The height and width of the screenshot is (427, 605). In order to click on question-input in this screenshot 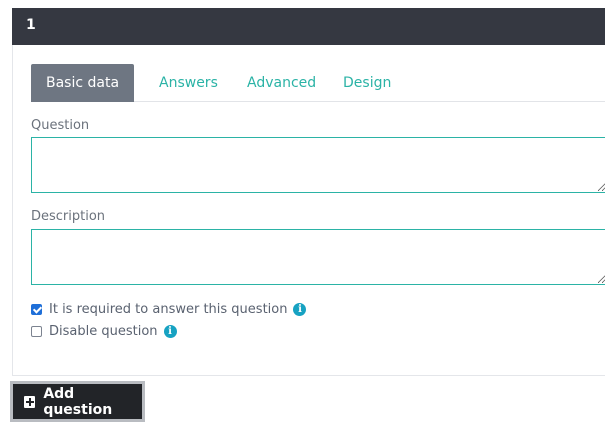, I will do `click(318, 165)`.